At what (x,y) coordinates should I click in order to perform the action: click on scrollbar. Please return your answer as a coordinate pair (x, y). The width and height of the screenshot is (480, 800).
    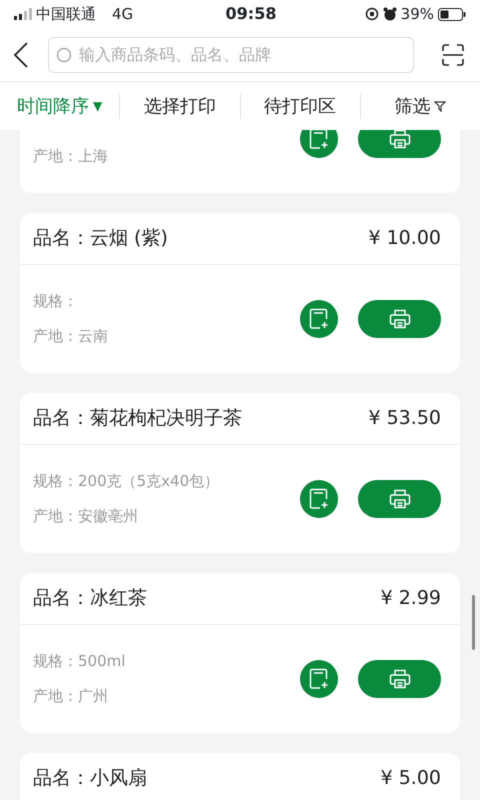
    Looking at the image, I should click on (473, 622).